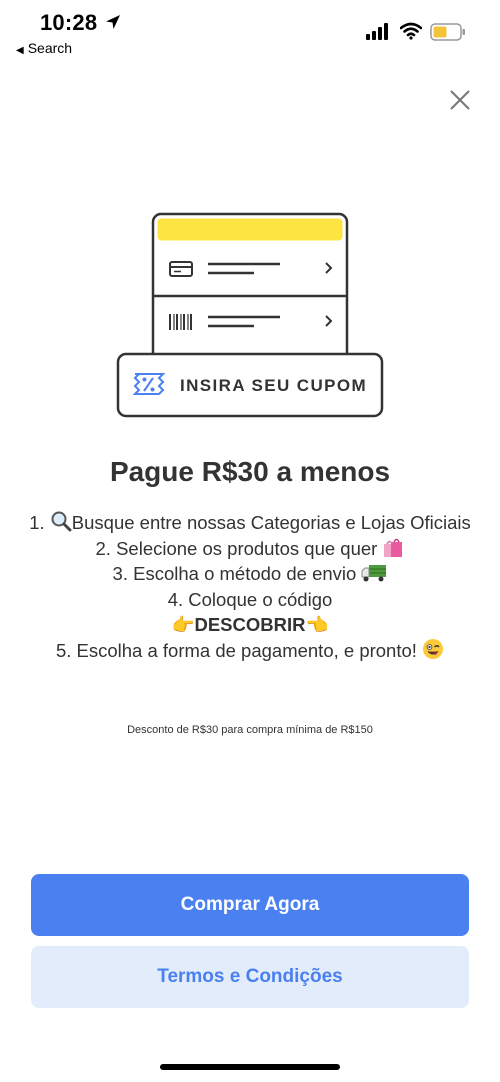  Describe the element at coordinates (113, 22) in the screenshot. I see `location-arrow-icon` at that location.